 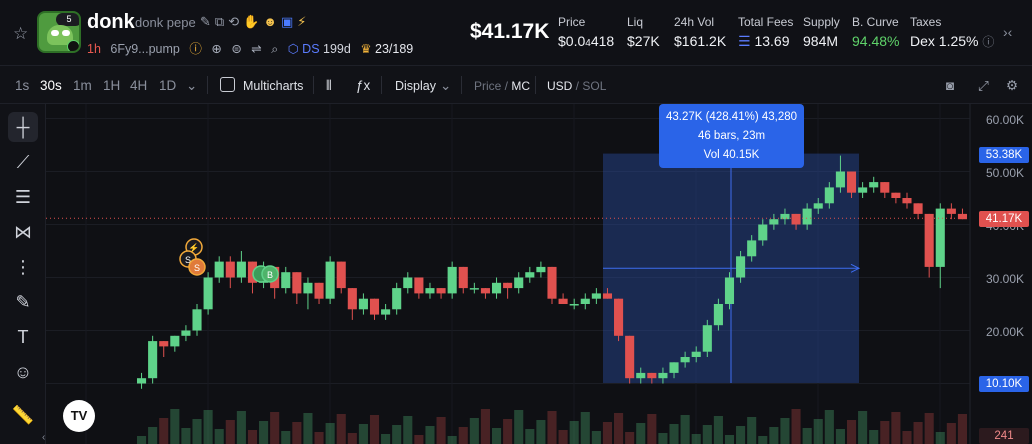 What do you see at coordinates (293, 49) in the screenshot?
I see `dexscreener-icon: ⬡` at bounding box center [293, 49].